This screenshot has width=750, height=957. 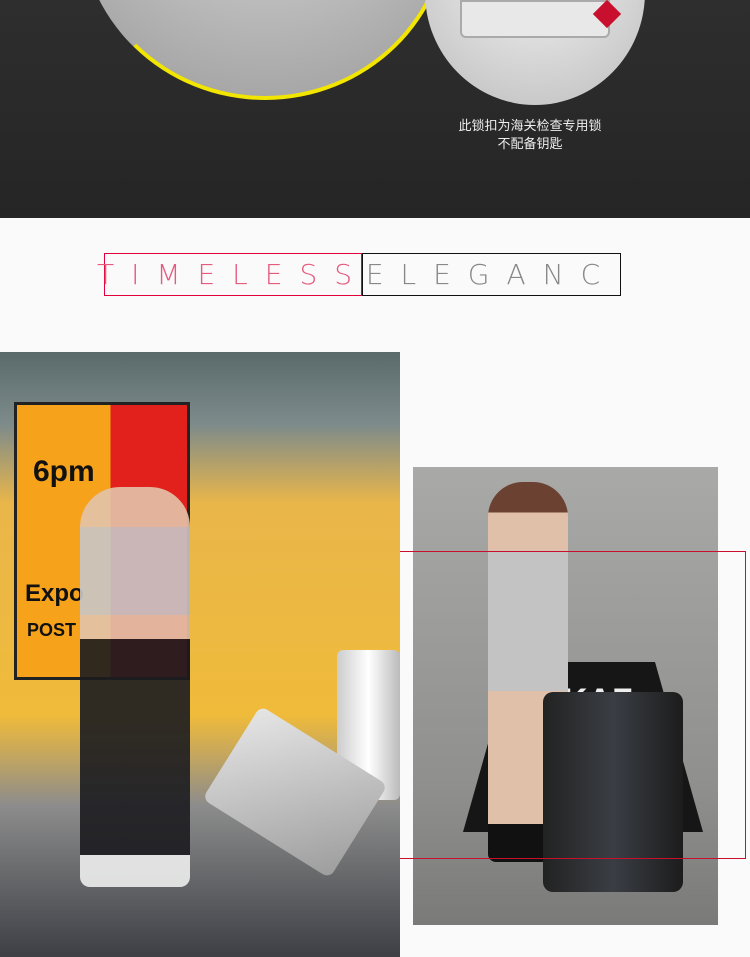 What do you see at coordinates (535, 19) in the screenshot?
I see `combination-lock` at bounding box center [535, 19].